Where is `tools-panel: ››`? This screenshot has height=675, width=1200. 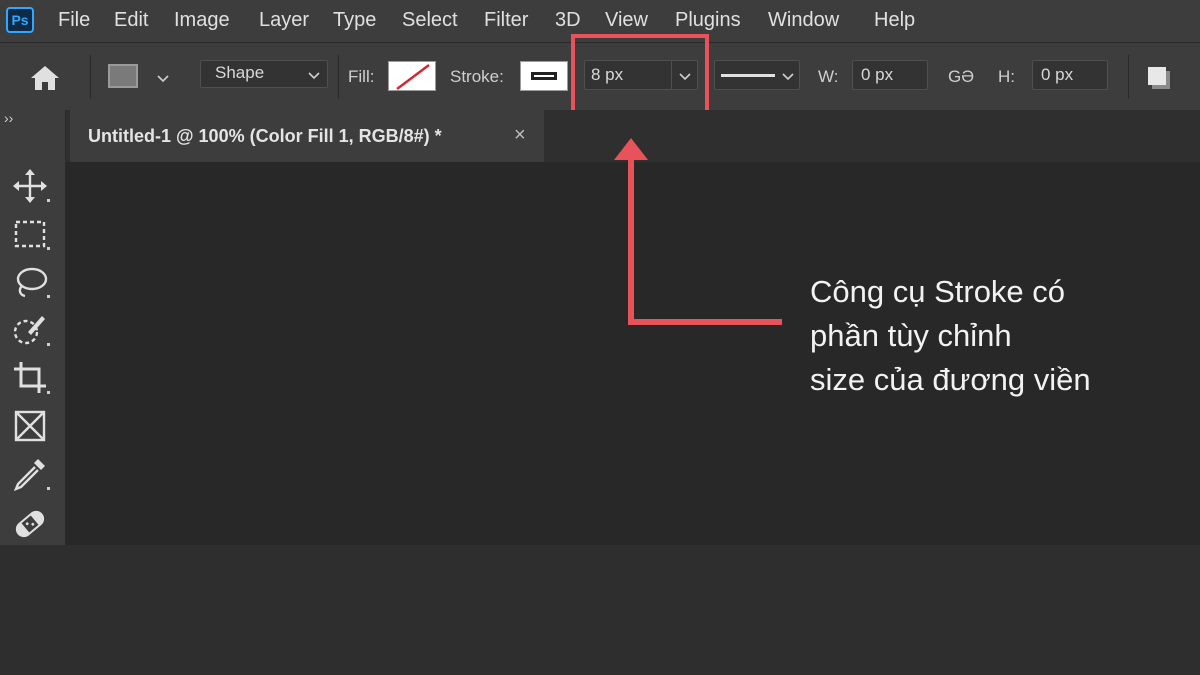 tools-panel: ›› is located at coordinates (33, 327).